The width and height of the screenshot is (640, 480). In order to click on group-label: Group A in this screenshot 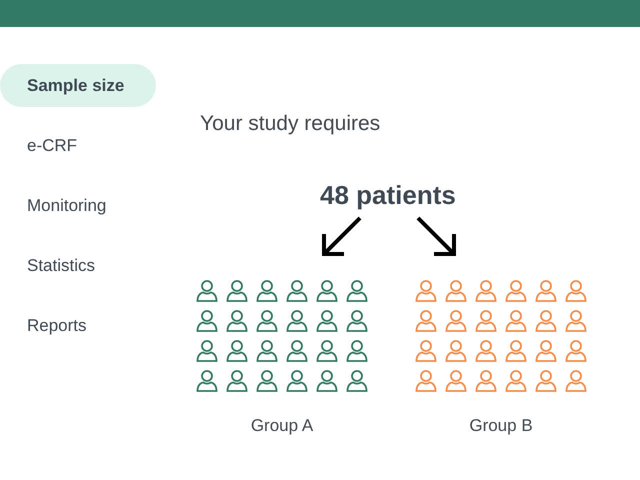, I will do `click(282, 426)`.